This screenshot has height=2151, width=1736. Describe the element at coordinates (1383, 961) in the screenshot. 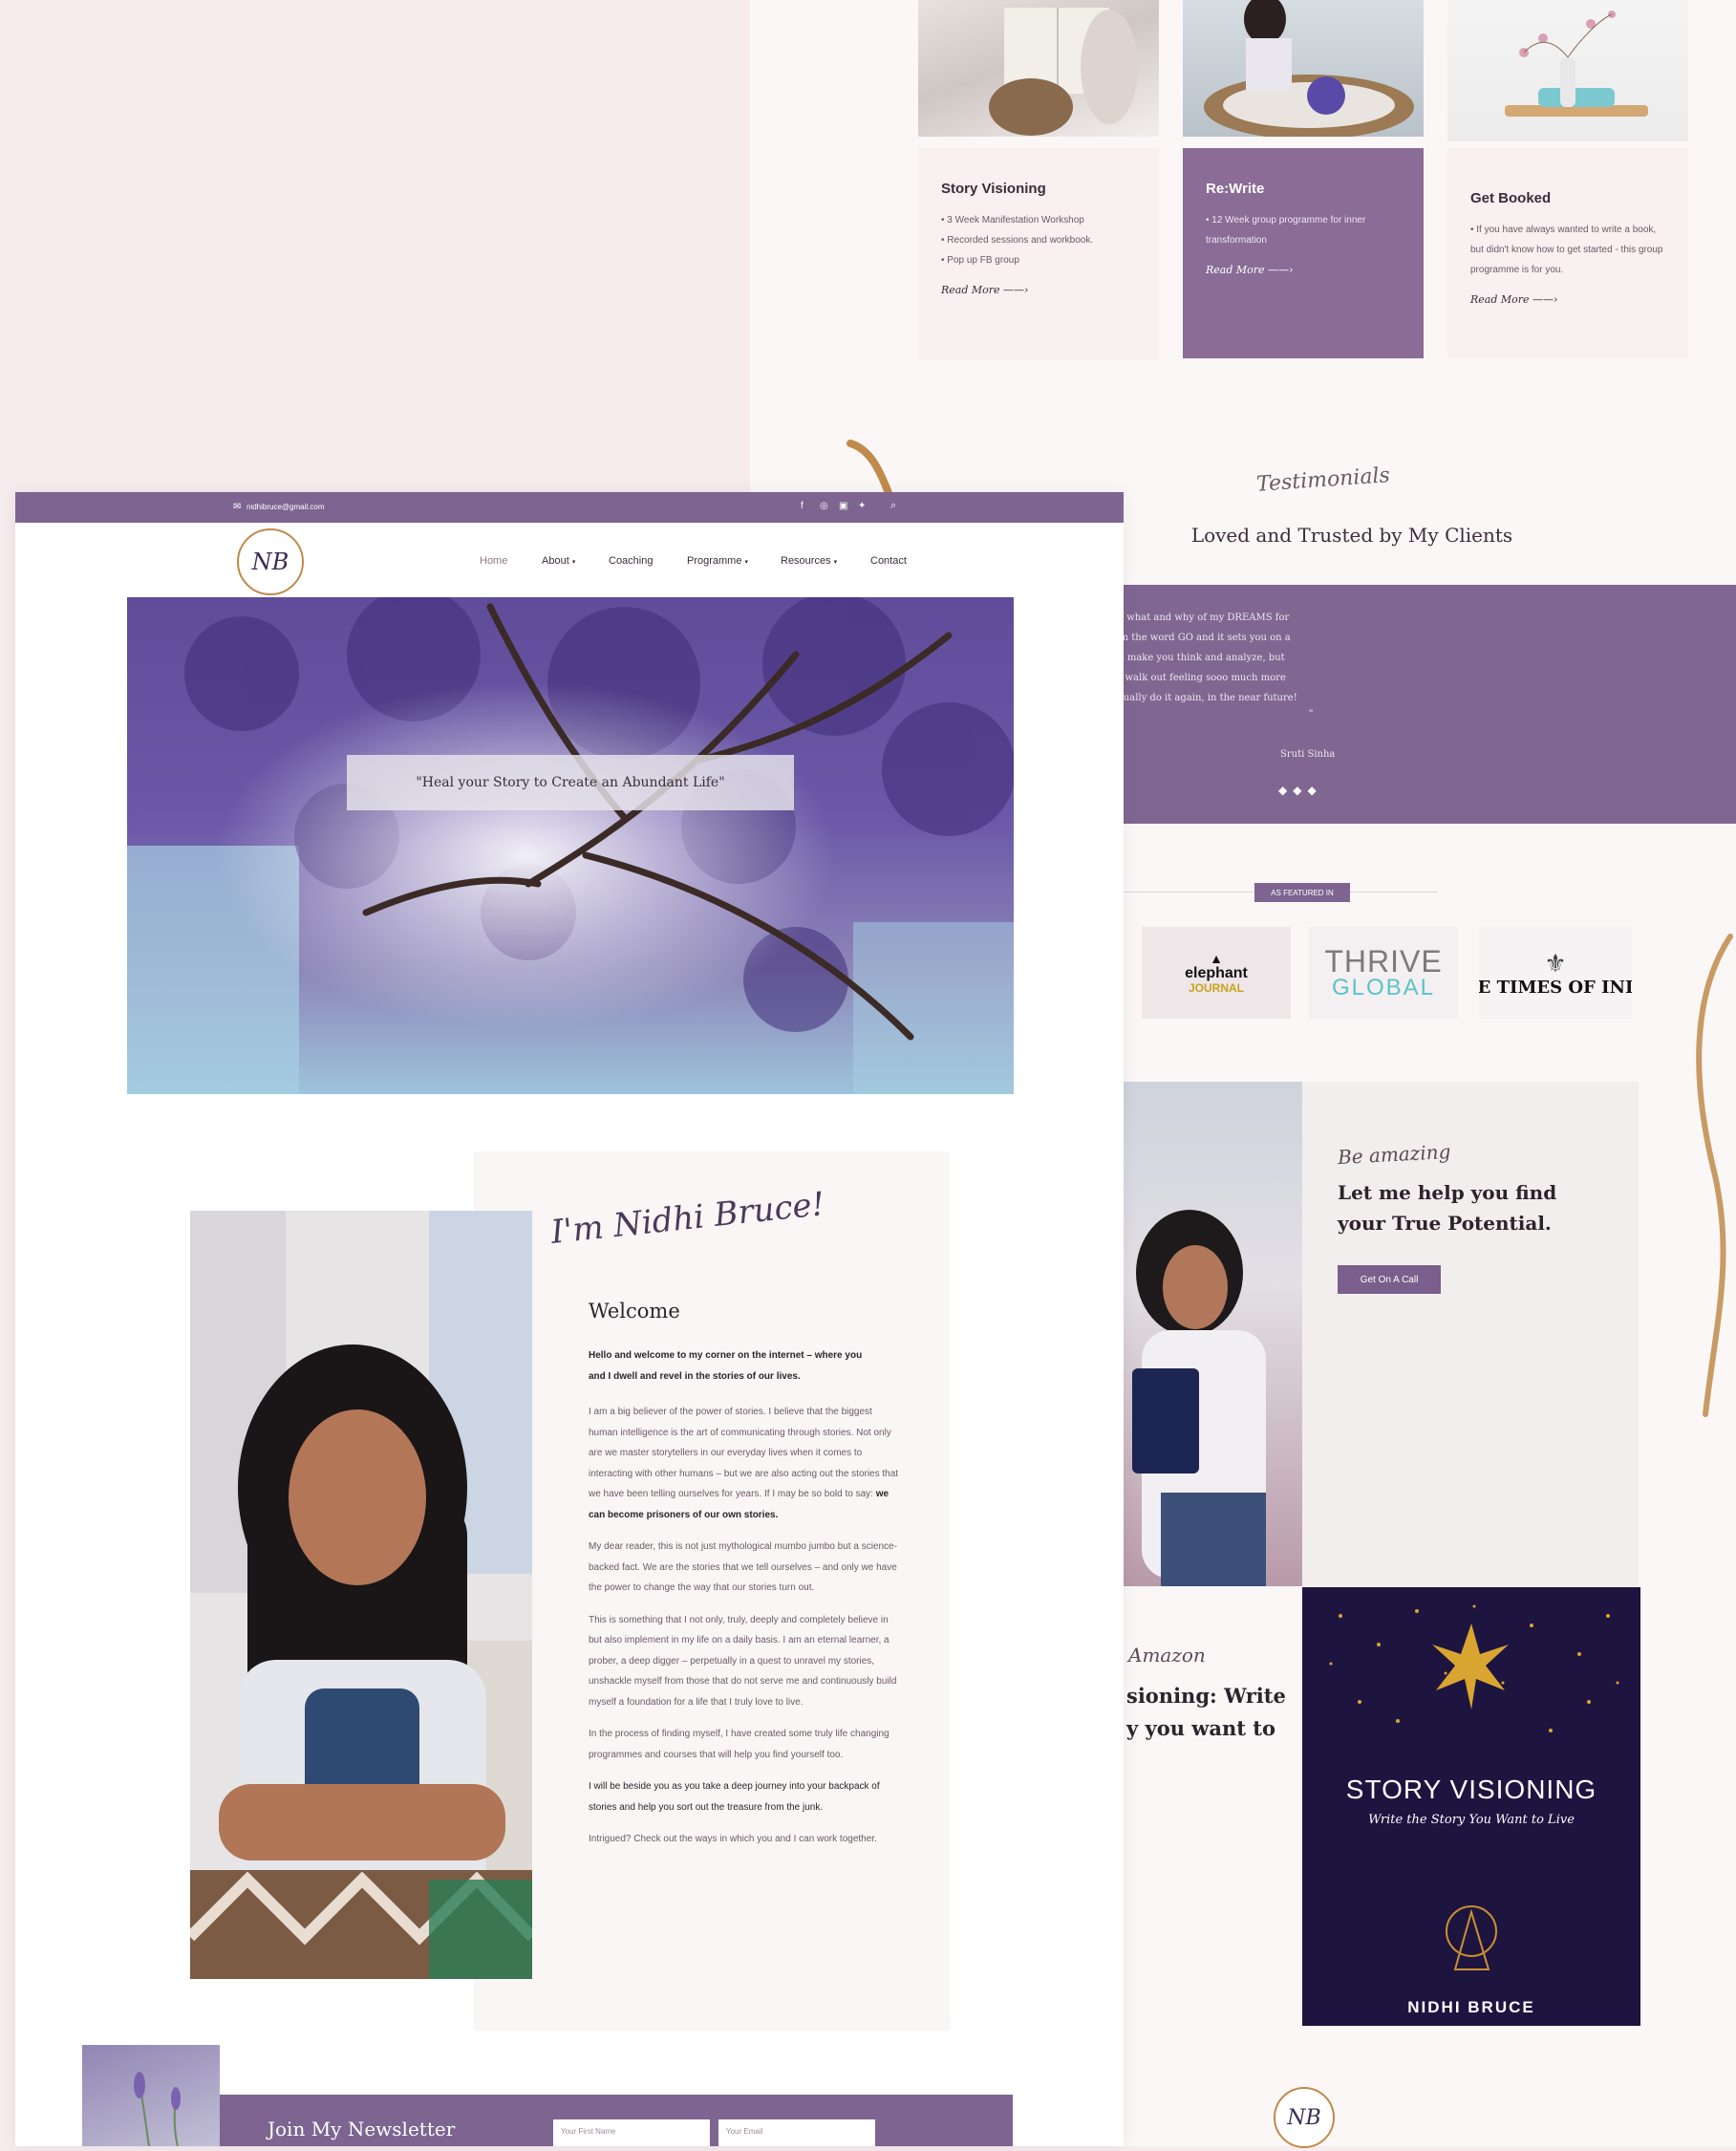

I see `logo-text: THRIVE` at that location.